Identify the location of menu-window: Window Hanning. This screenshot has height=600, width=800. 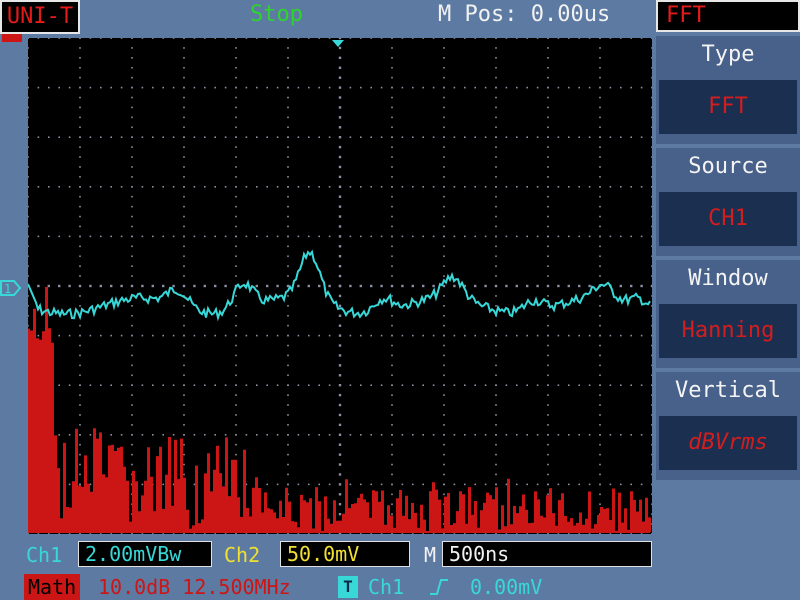
(728, 314).